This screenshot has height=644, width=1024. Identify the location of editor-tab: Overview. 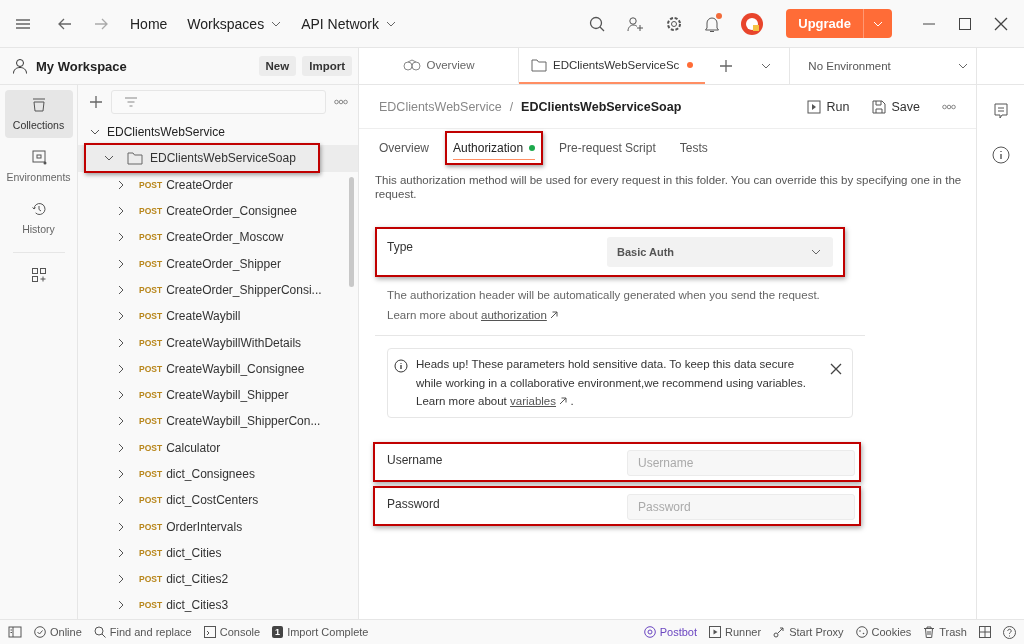
(439, 66).